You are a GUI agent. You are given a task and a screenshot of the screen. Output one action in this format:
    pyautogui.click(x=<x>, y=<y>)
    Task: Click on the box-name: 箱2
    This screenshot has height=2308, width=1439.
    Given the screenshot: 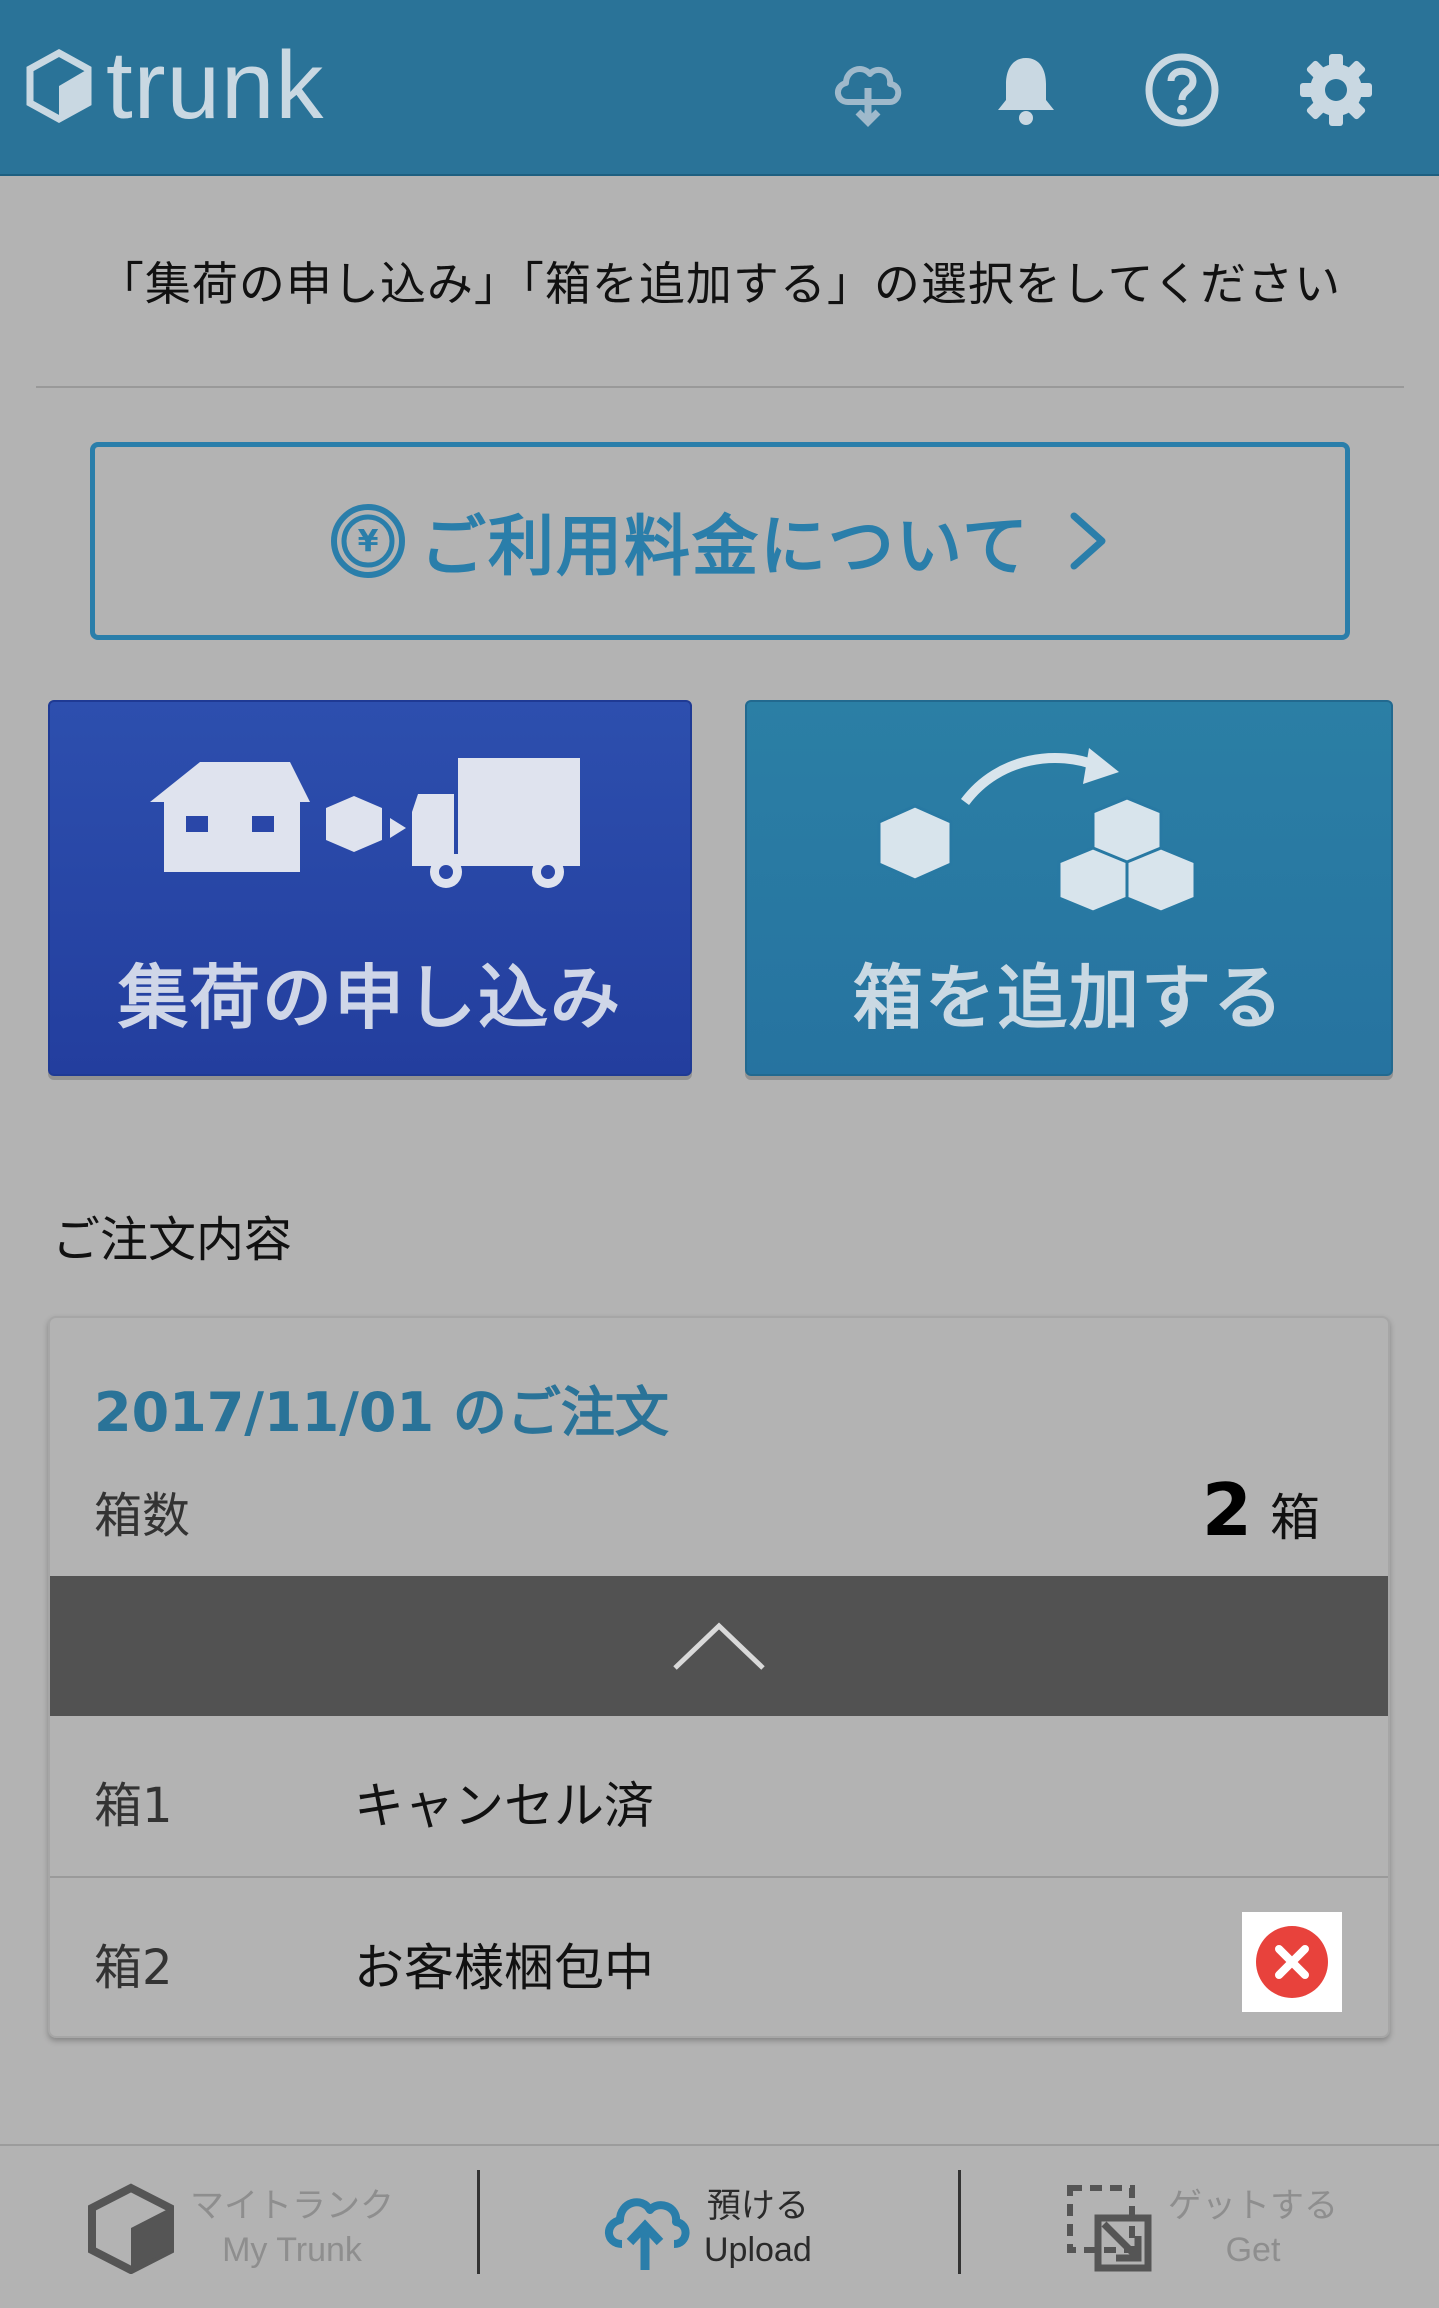 What is the action you would take?
    pyautogui.click(x=133, y=1968)
    